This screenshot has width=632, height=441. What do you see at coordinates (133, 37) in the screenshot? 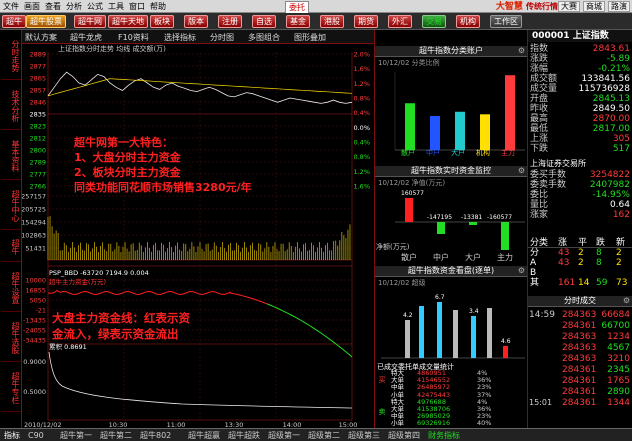
I see `f10-button: F10资料` at bounding box center [133, 37].